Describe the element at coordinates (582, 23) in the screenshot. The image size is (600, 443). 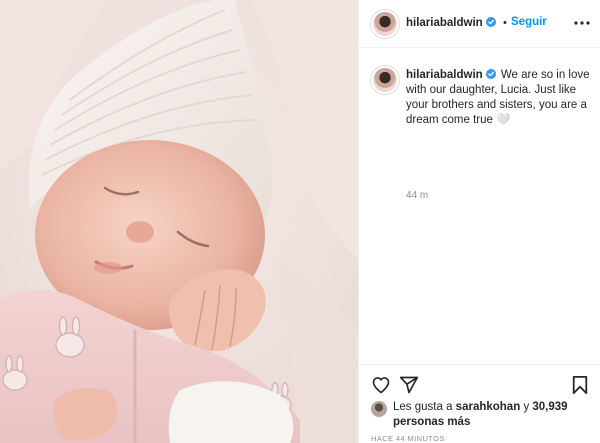
I see `more-options-icon` at that location.